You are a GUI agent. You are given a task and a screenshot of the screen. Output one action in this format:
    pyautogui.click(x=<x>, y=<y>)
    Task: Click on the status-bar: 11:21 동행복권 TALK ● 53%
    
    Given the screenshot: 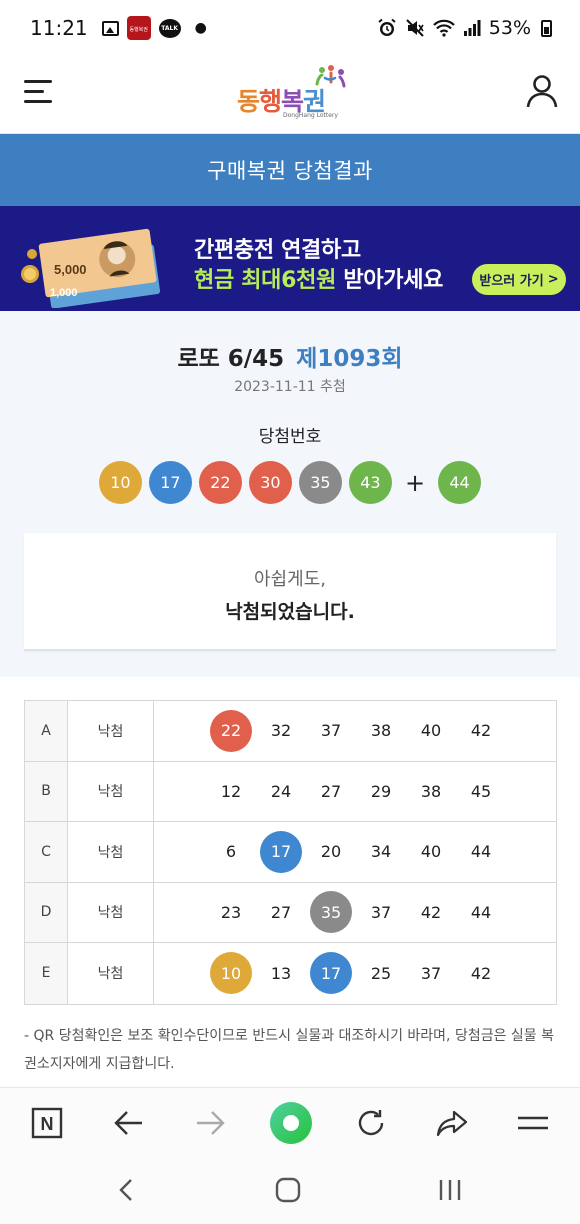 What is the action you would take?
    pyautogui.click(x=290, y=28)
    